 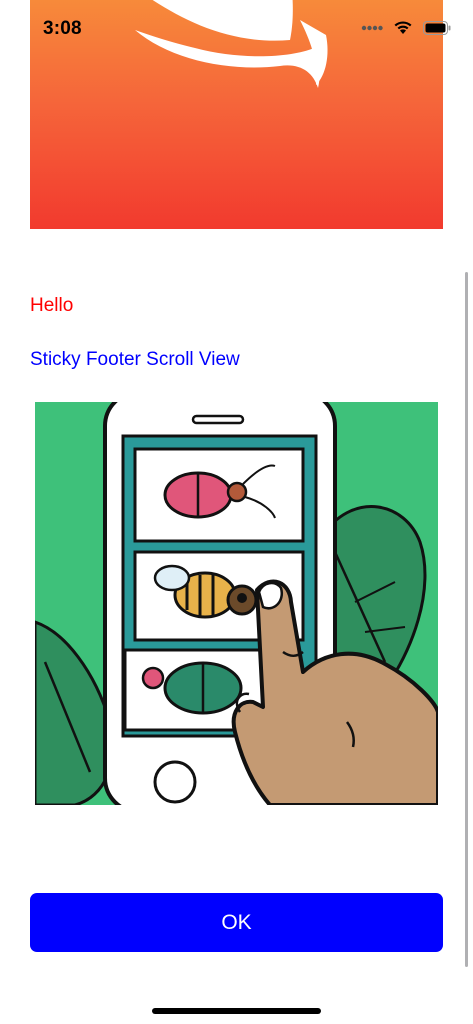 I want to click on scroll-indicator, so click(x=466, y=619).